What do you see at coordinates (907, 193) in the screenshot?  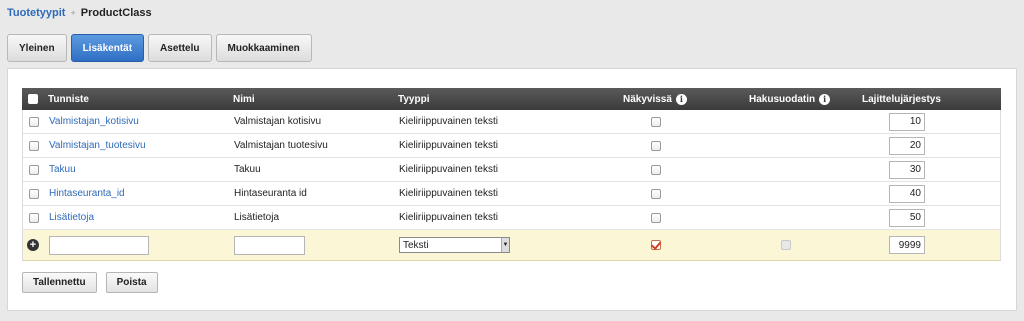 I see `sort-order-input: 40` at bounding box center [907, 193].